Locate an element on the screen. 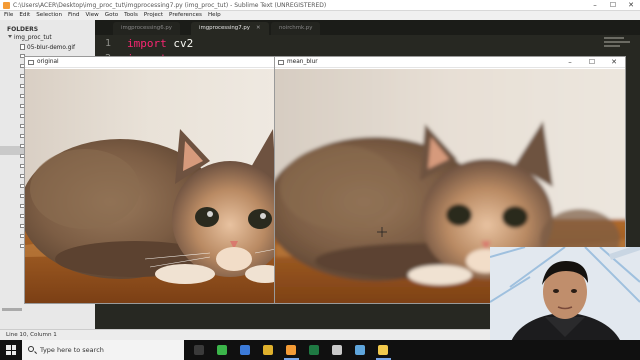  taskbar-apps is located at coordinates (291, 350).